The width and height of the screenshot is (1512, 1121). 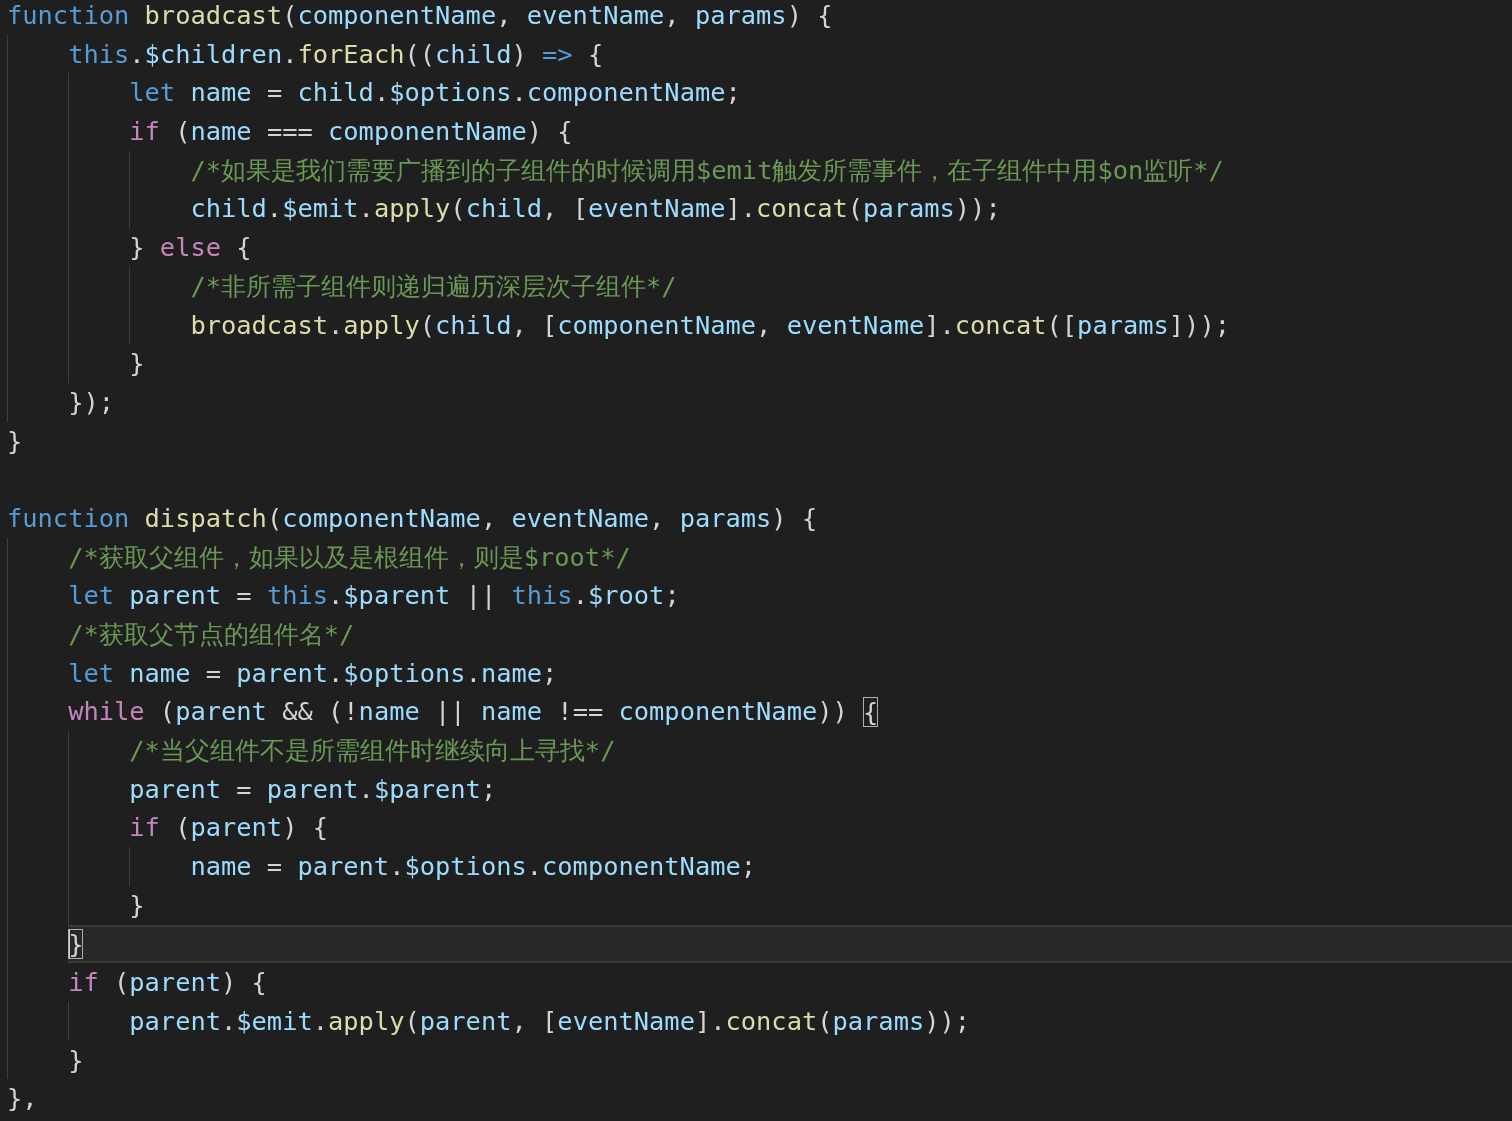 I want to click on code-text: } else {, so click(x=190, y=248).